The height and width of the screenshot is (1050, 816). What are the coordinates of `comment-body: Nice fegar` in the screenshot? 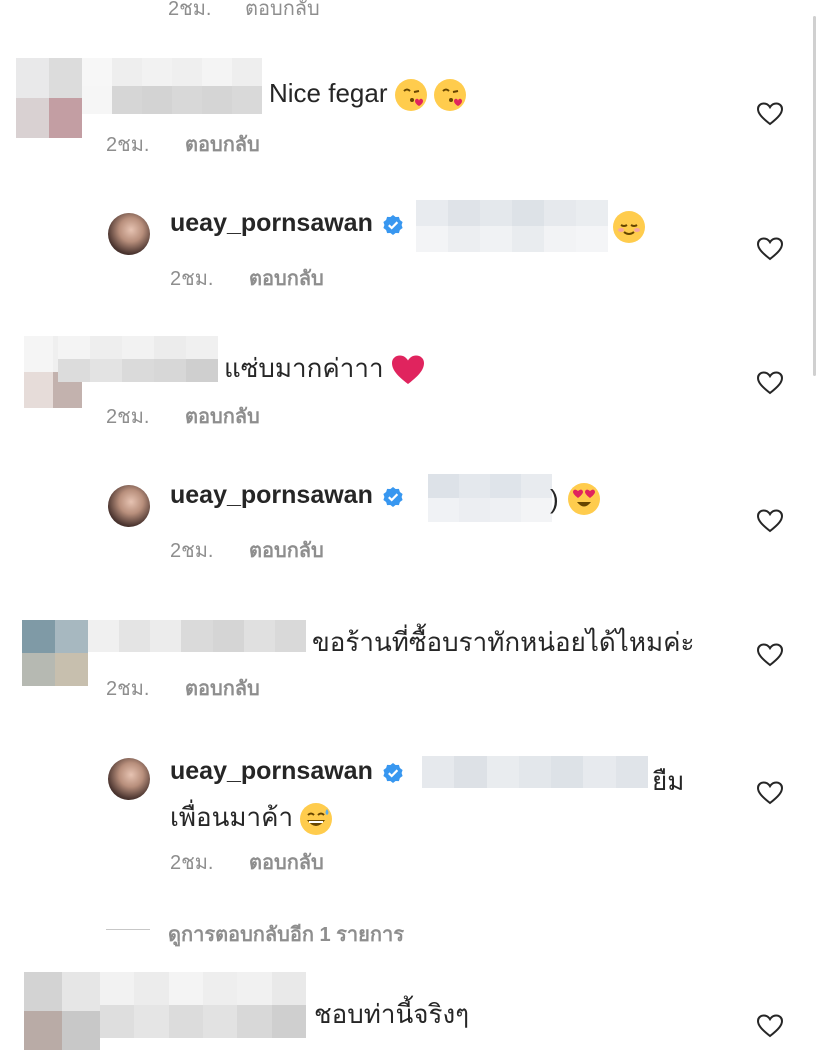 It's located at (367, 95).